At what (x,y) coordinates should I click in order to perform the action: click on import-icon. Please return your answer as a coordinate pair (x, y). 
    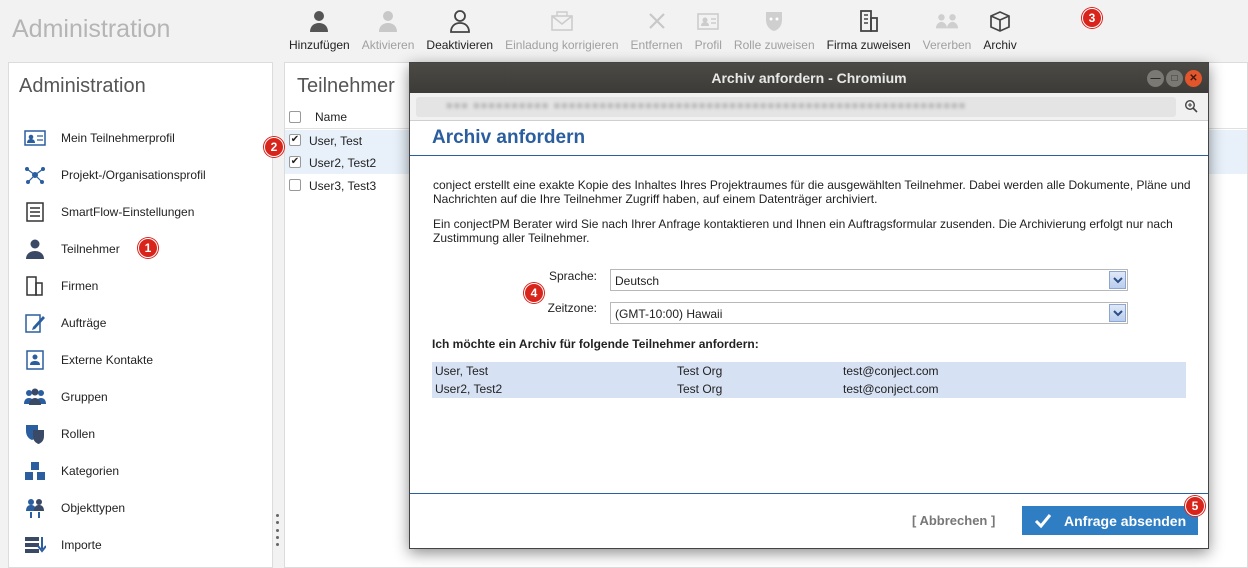
    Looking at the image, I should click on (35, 545).